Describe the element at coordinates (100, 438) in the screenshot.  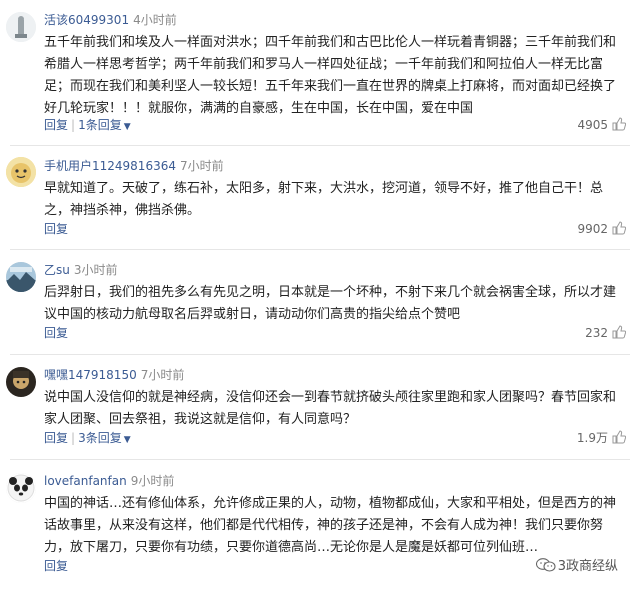
I see `replies-count: 3条回复` at that location.